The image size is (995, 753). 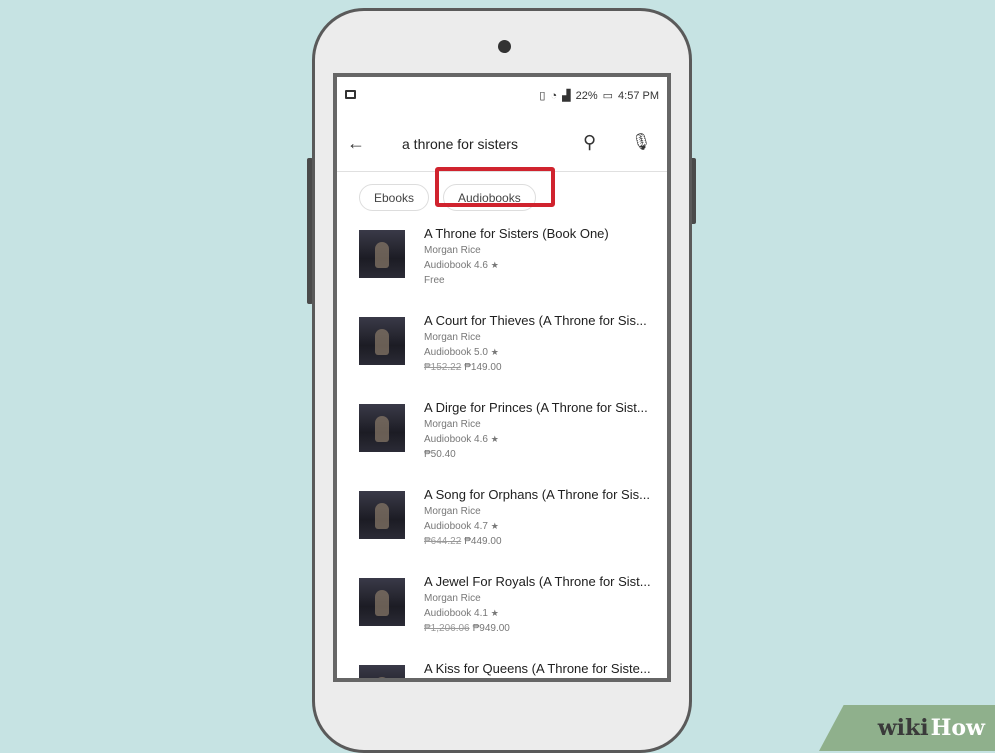 I want to click on vibrate-icon: ▯, so click(x=542, y=96).